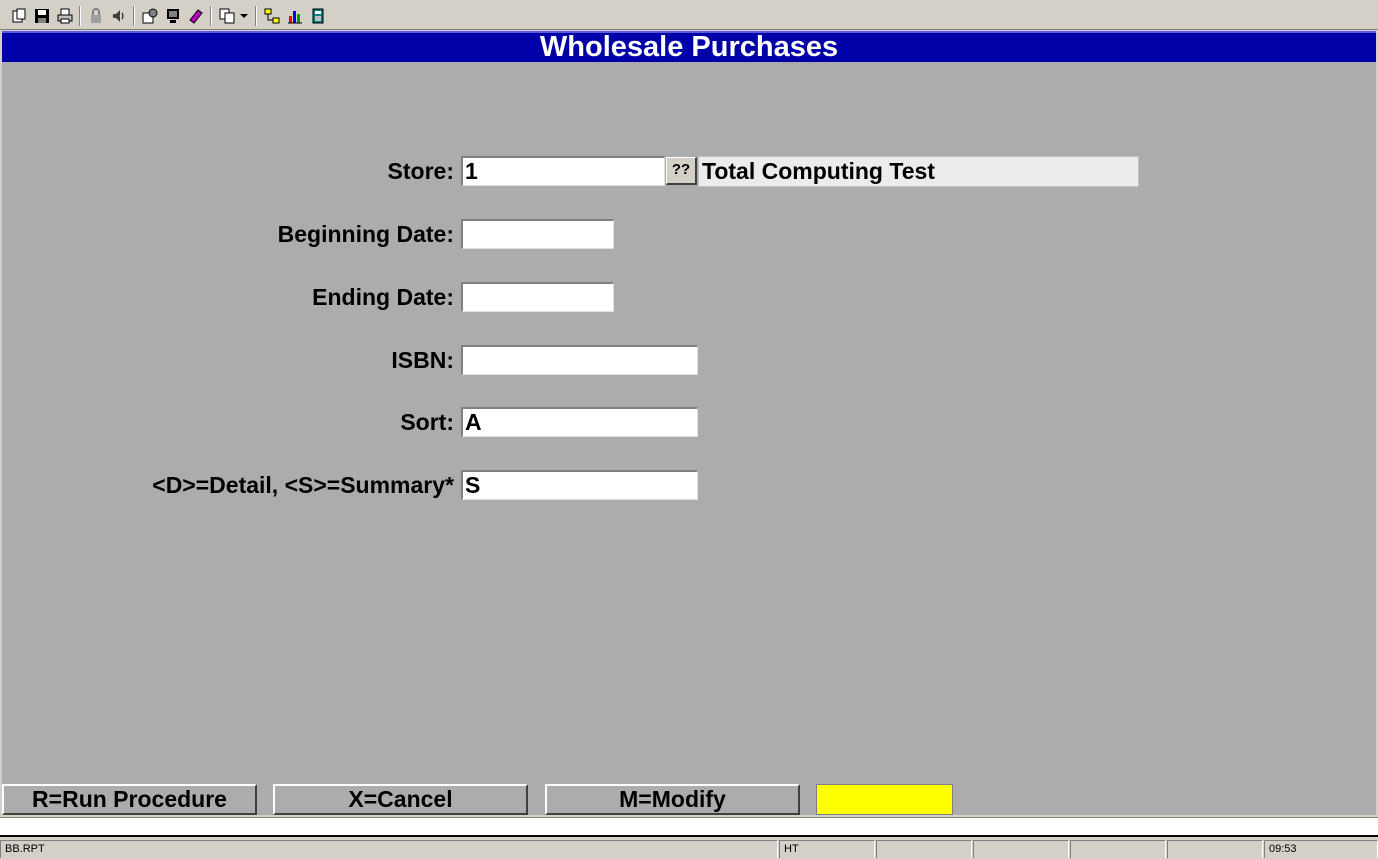  I want to click on monitor-icon, so click(173, 16).